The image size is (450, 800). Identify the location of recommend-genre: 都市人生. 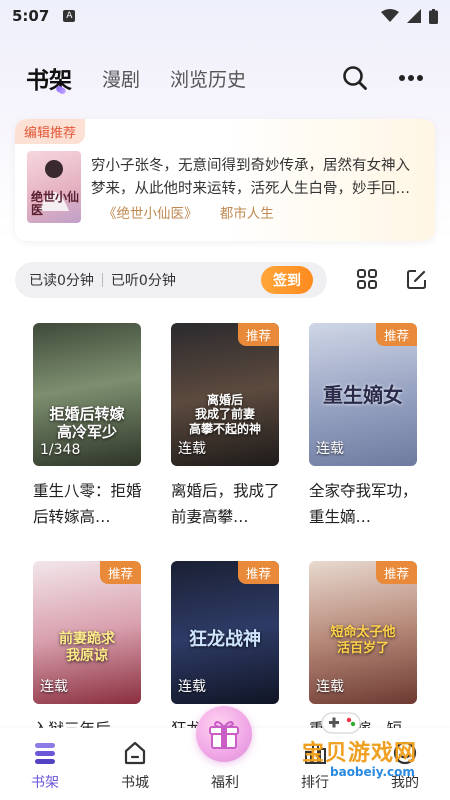
(246, 214).